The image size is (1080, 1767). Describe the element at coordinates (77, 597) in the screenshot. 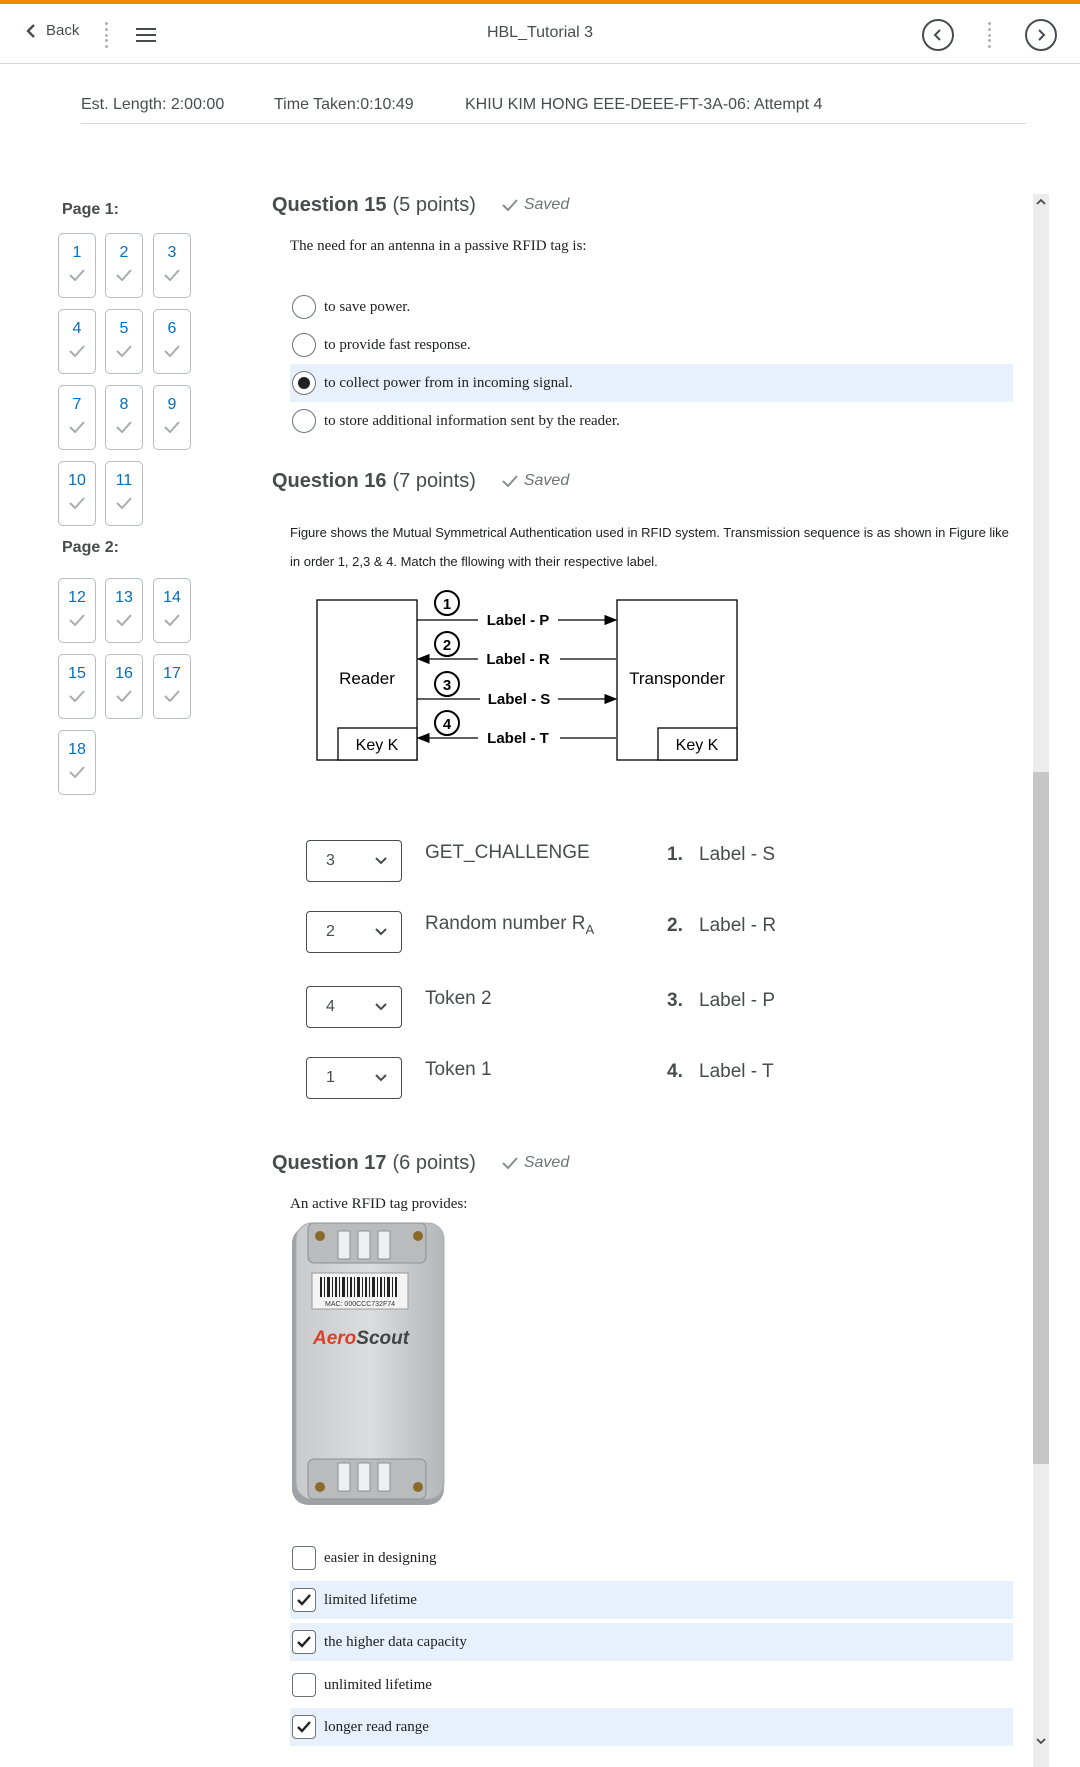

I see `question-nav-number: 12` at that location.